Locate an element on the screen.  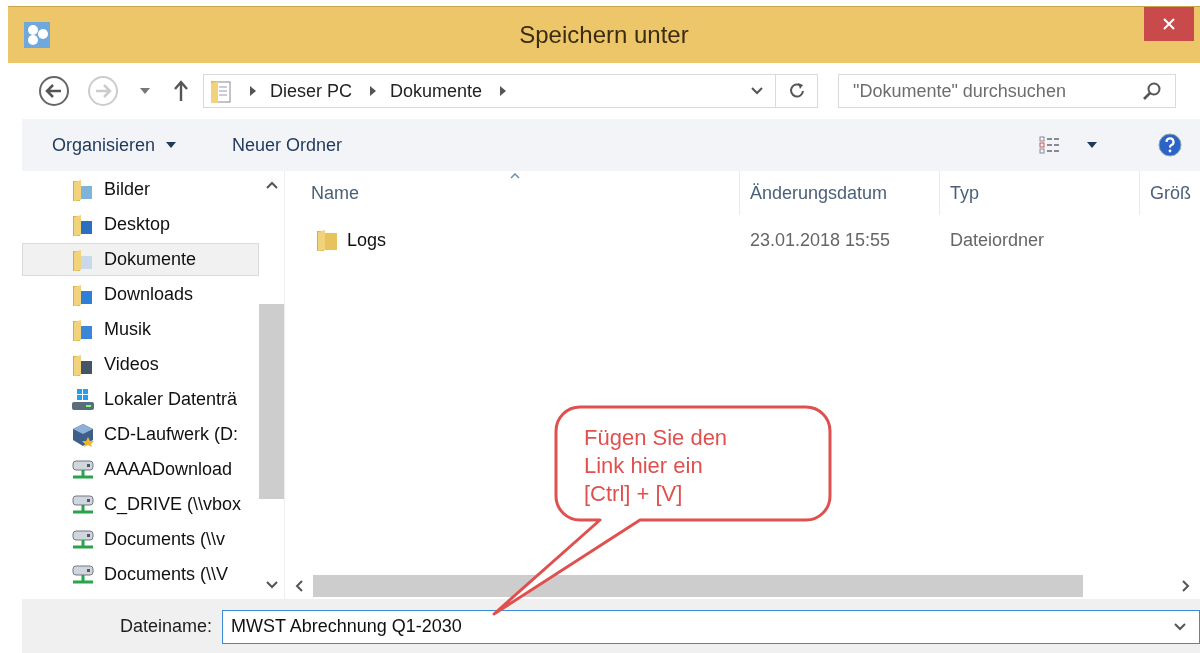
scroll-up-icon is located at coordinates (271, 185).